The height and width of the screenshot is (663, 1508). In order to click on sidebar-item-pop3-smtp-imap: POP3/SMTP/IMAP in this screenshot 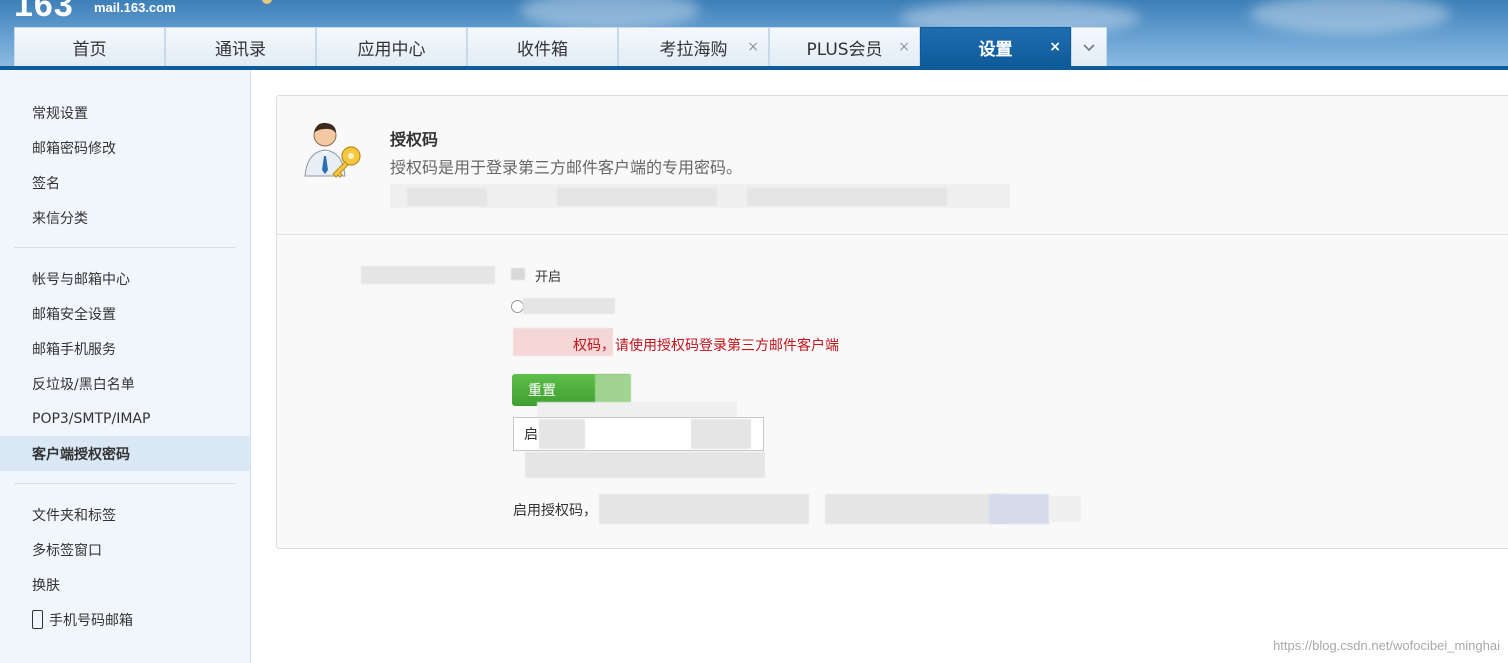, I will do `click(125, 418)`.